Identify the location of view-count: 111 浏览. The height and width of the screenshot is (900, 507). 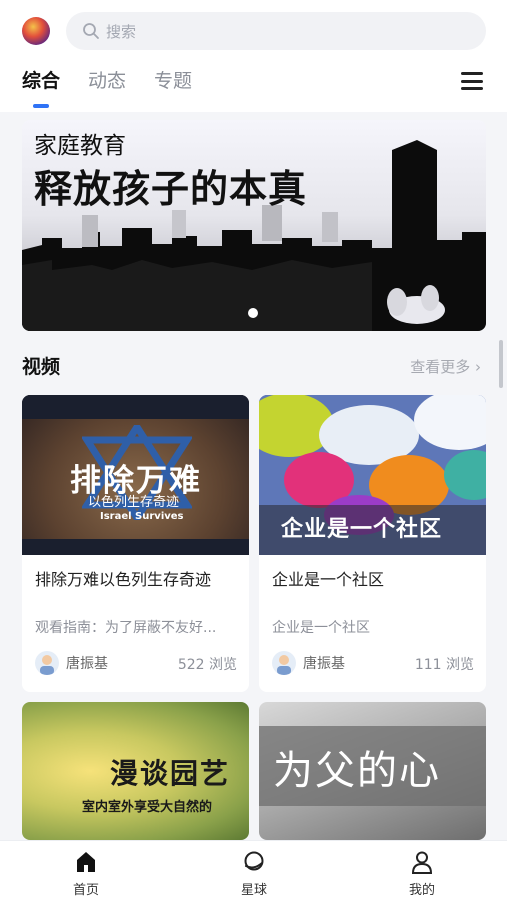
(444, 665).